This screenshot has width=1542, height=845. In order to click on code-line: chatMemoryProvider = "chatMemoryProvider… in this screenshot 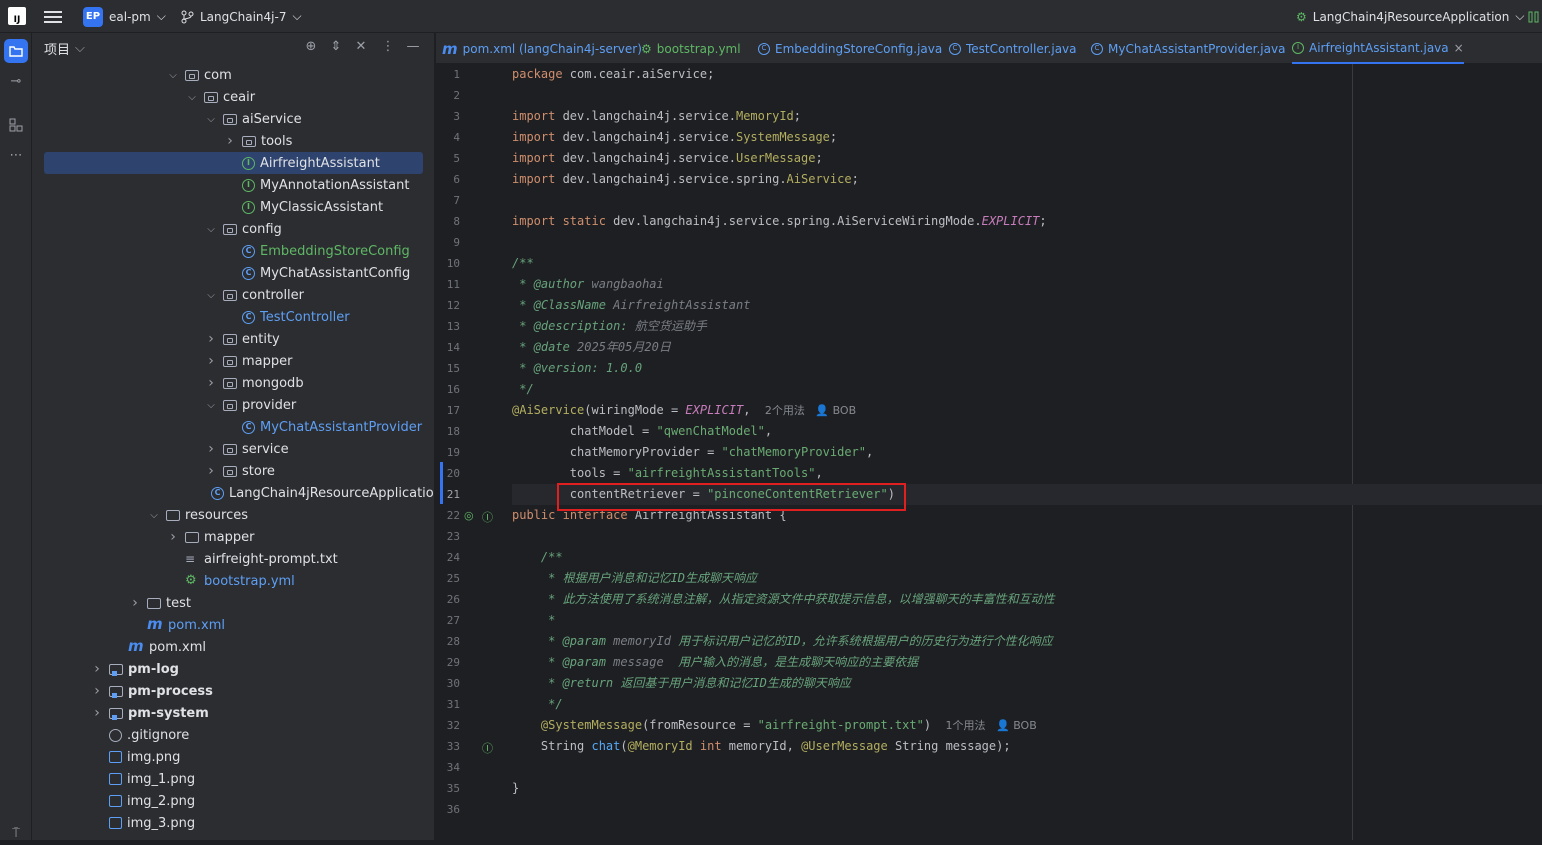, I will do `click(692, 452)`.